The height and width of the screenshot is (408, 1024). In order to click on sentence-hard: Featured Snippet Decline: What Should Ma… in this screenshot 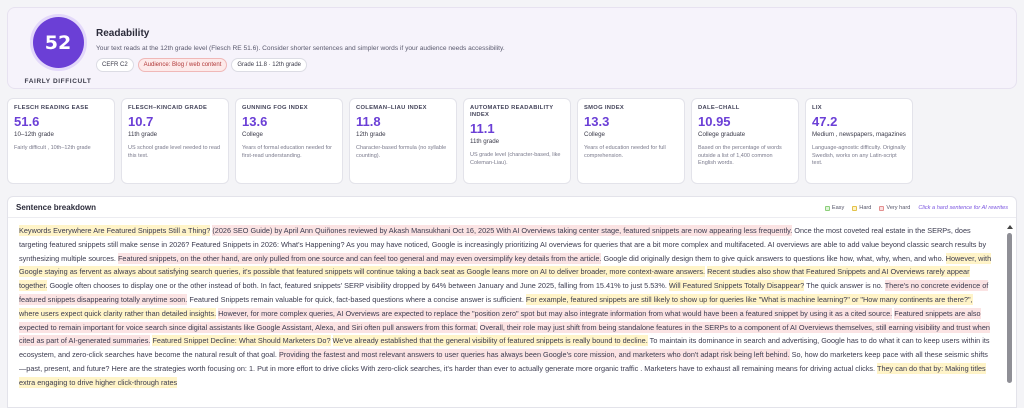, I will do `click(241, 341)`.